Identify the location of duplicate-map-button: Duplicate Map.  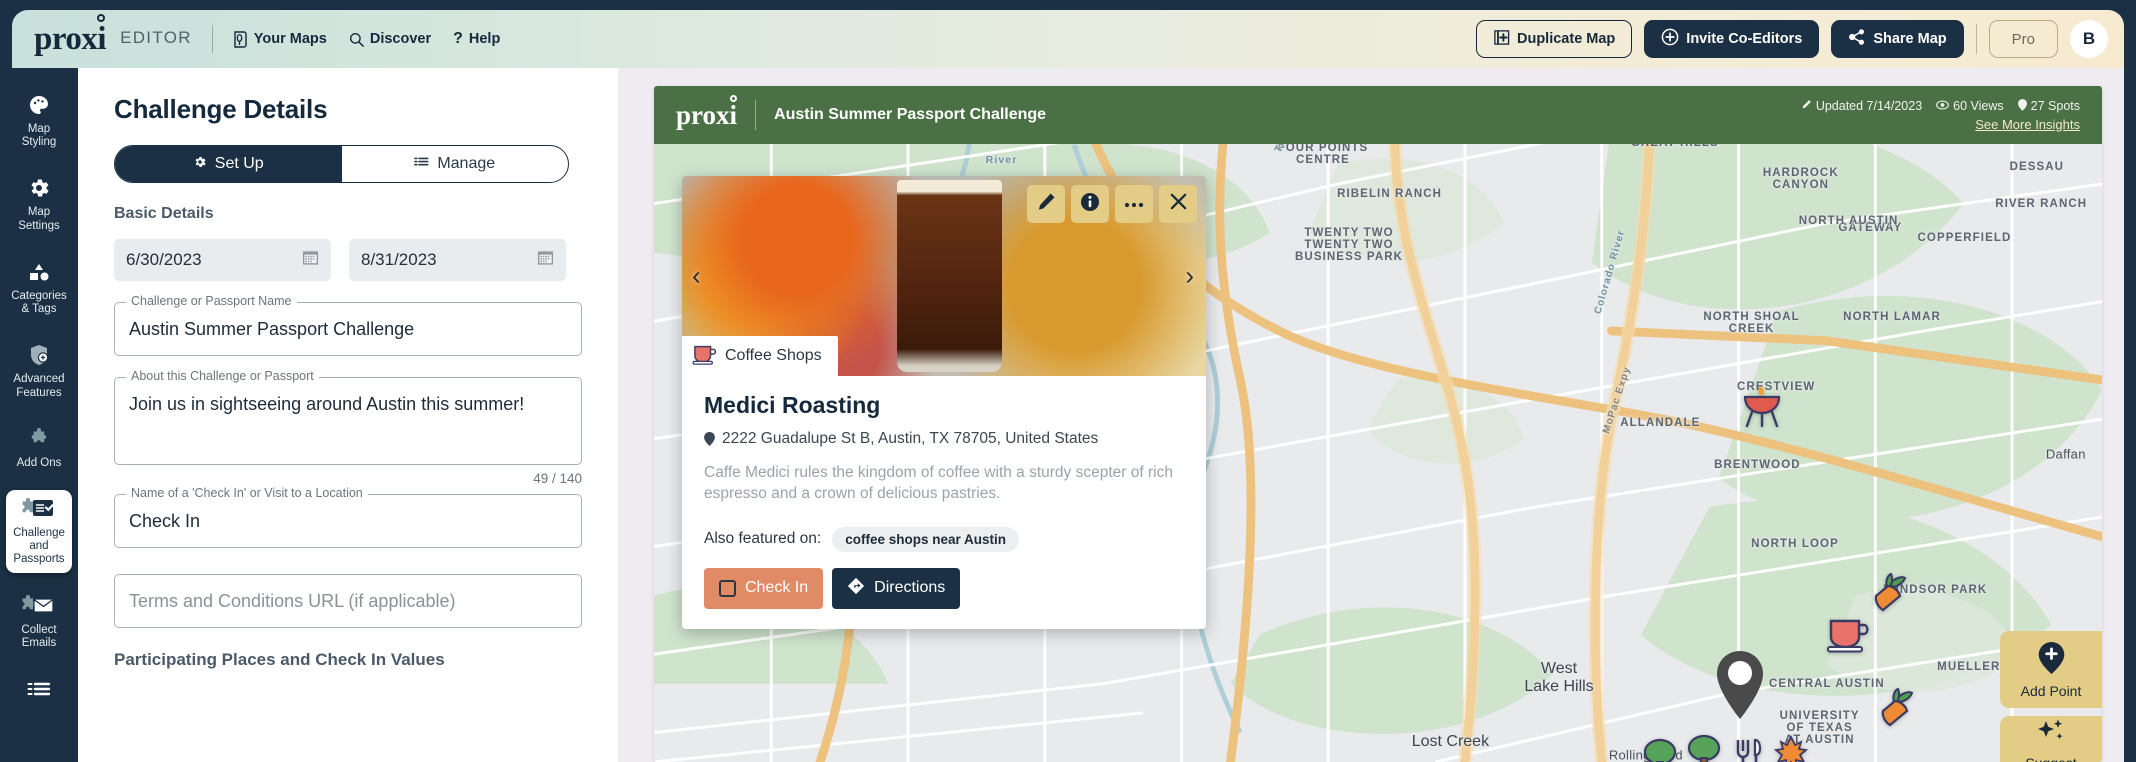
(1554, 39).